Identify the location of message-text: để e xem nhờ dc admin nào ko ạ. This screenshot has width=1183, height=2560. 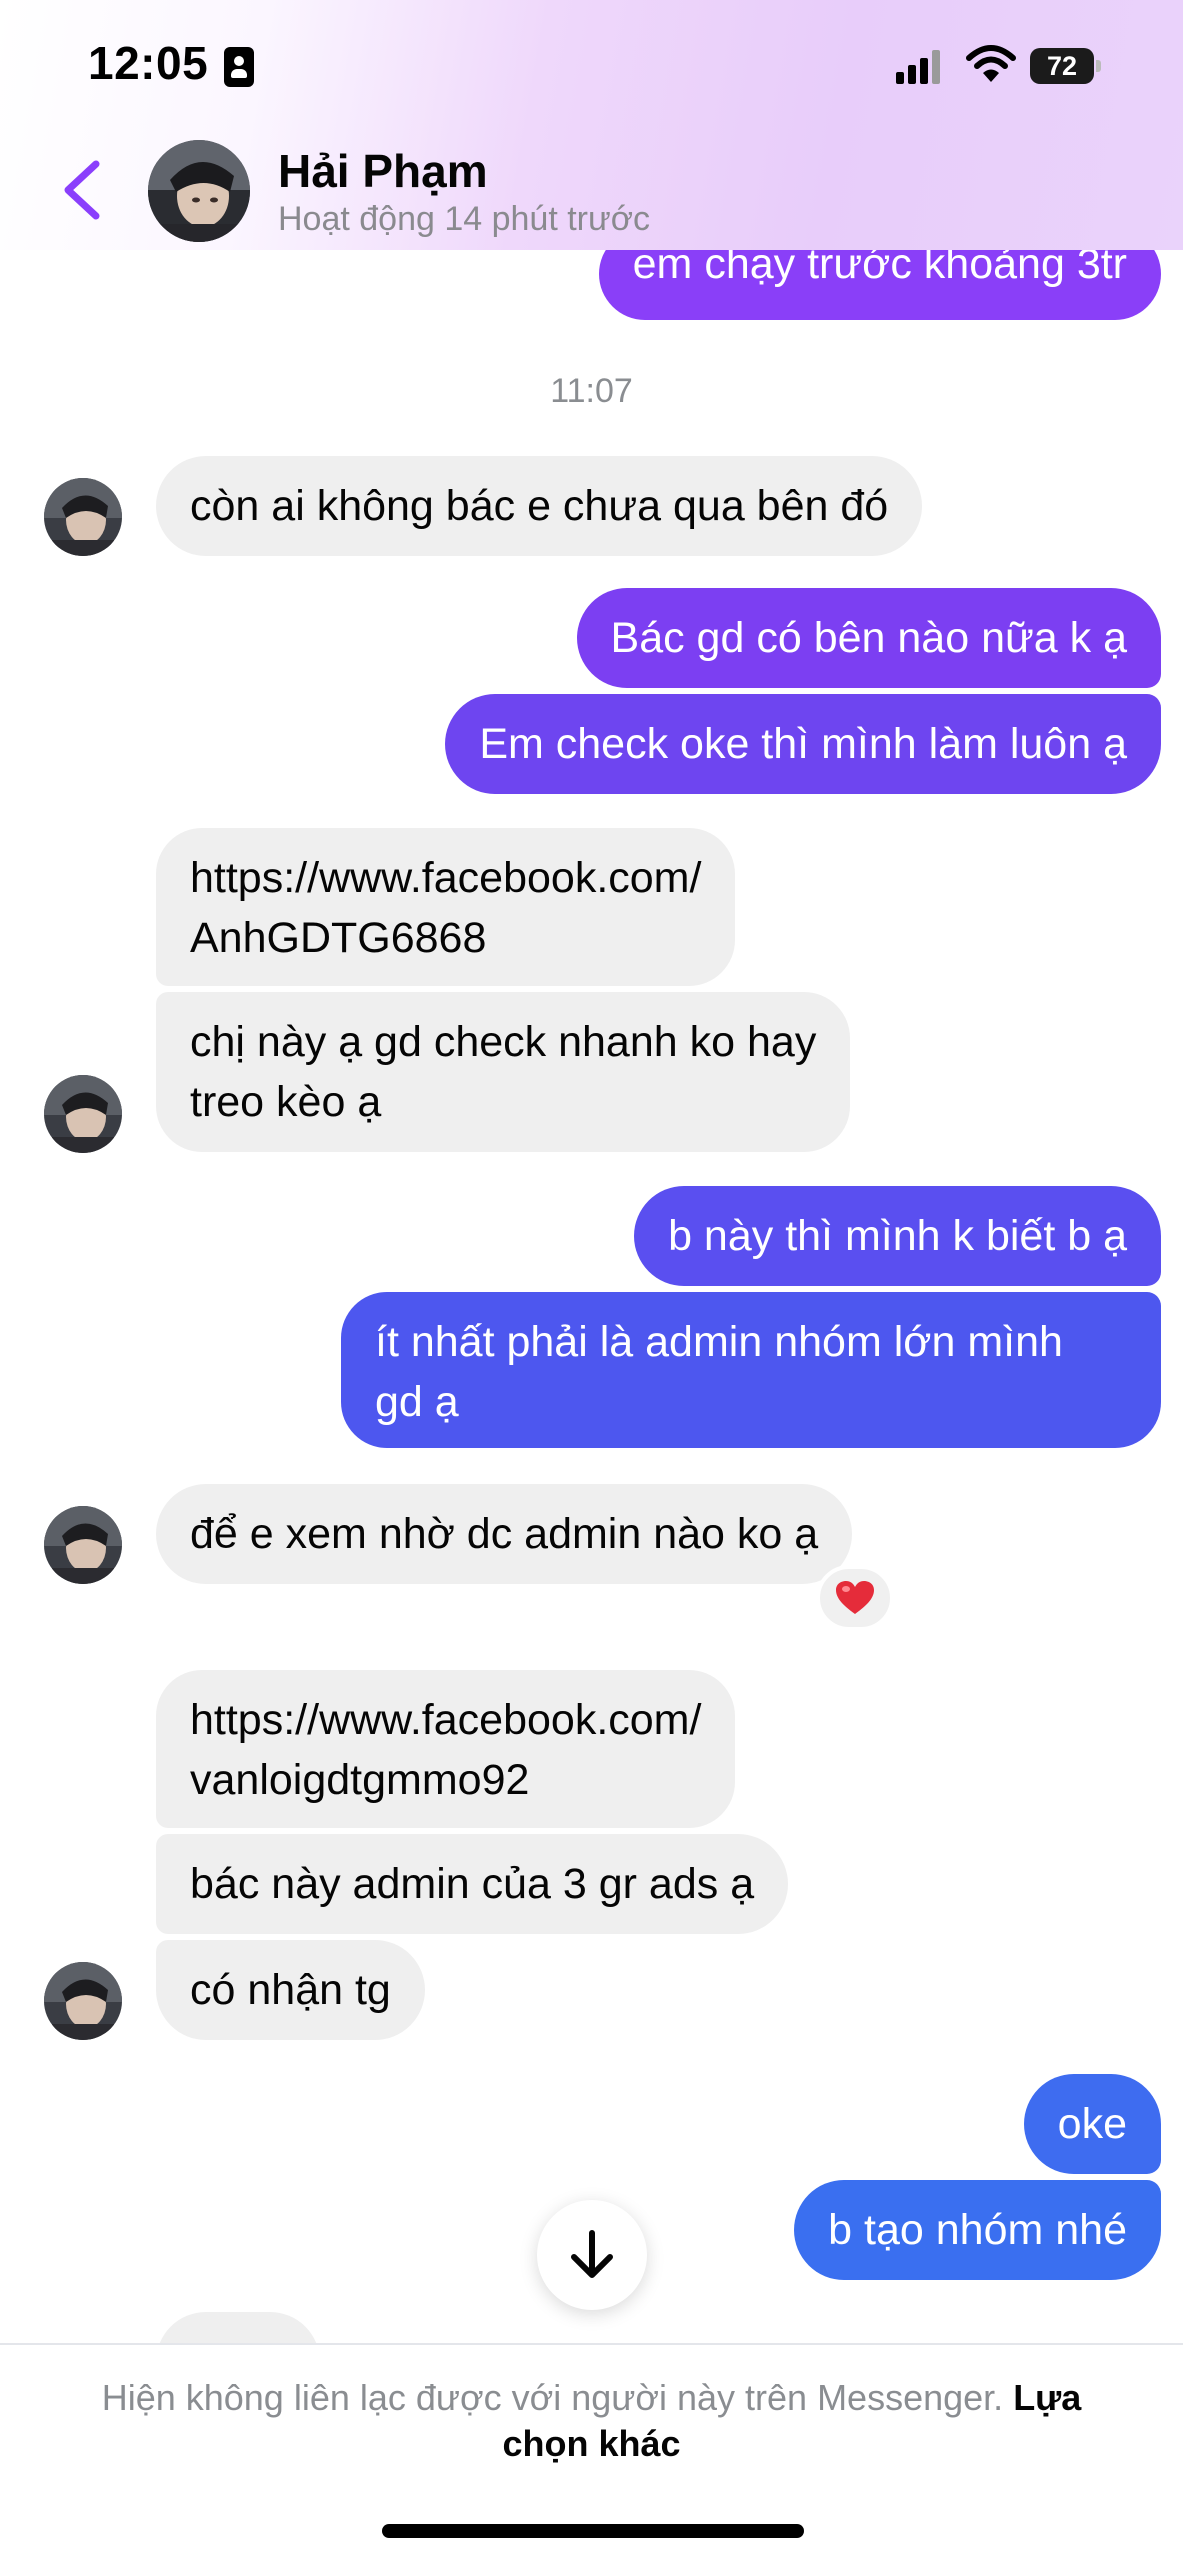
(504, 1534).